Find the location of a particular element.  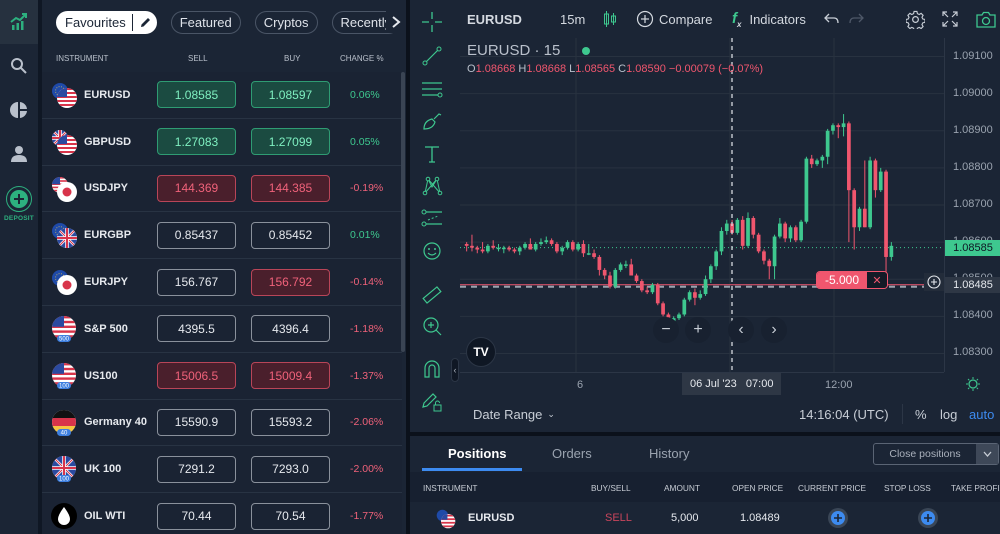

sell-price-button: 4395.5 is located at coordinates (196, 329).